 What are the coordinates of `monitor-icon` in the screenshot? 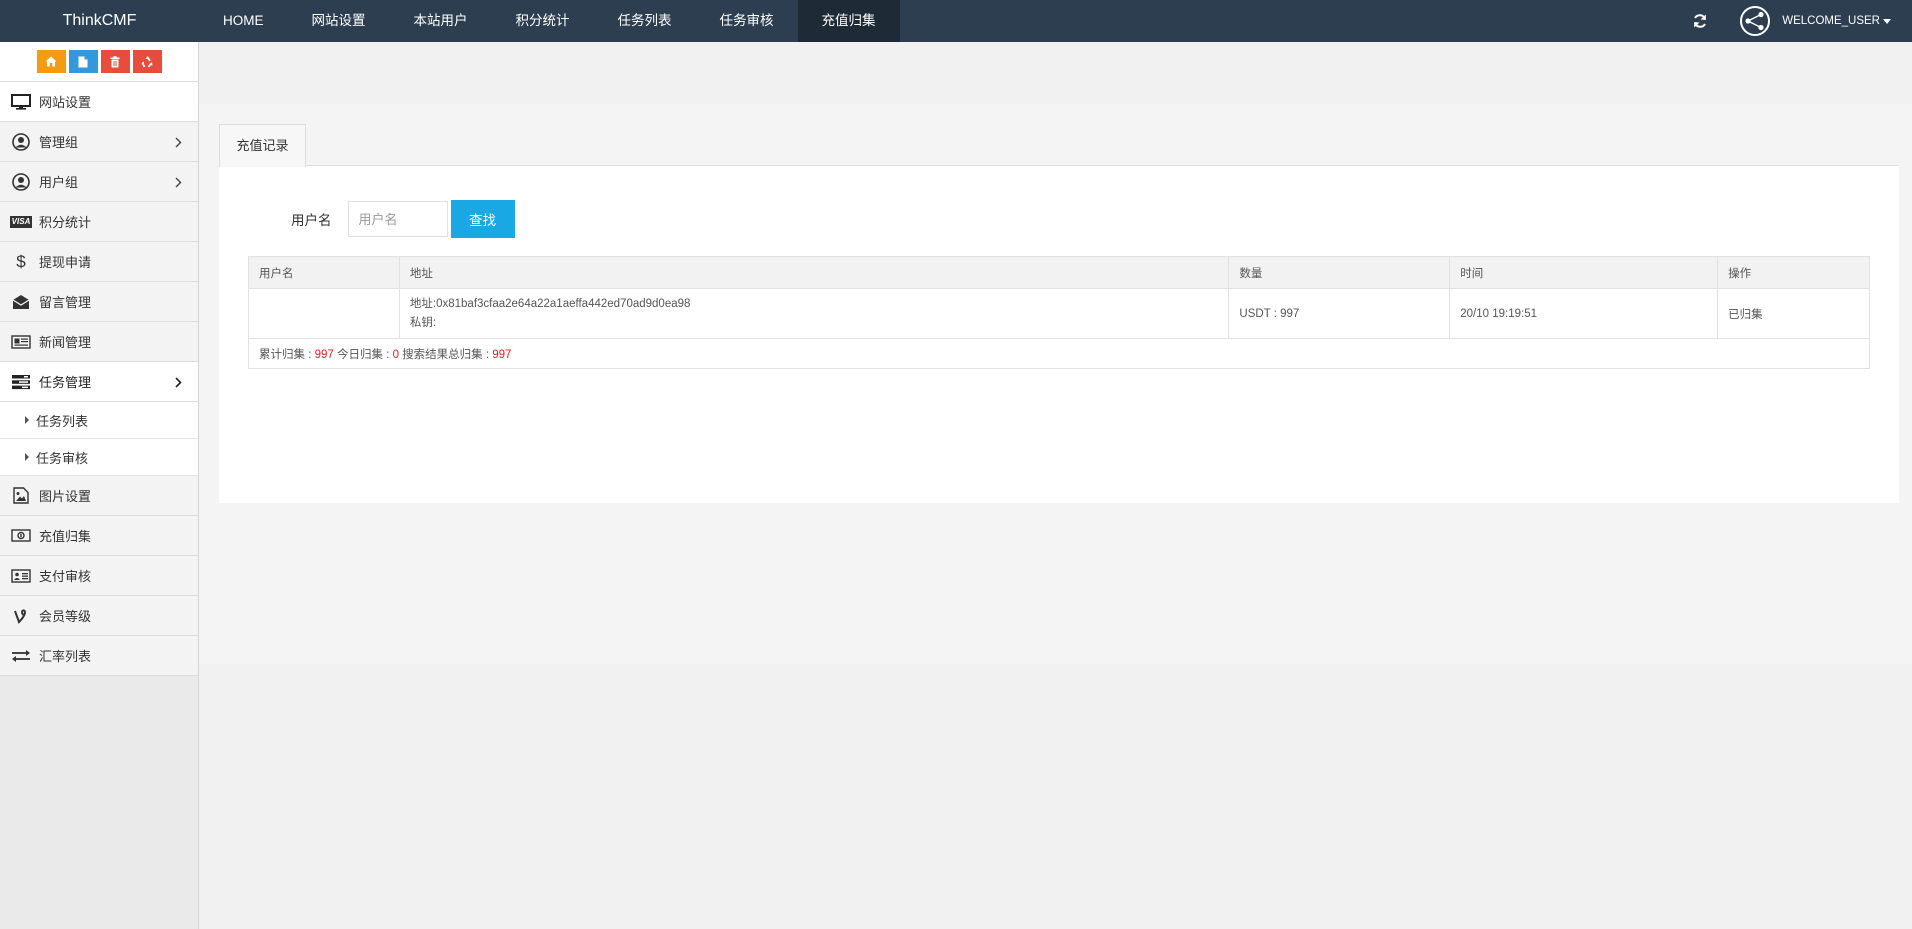 It's located at (21, 102).